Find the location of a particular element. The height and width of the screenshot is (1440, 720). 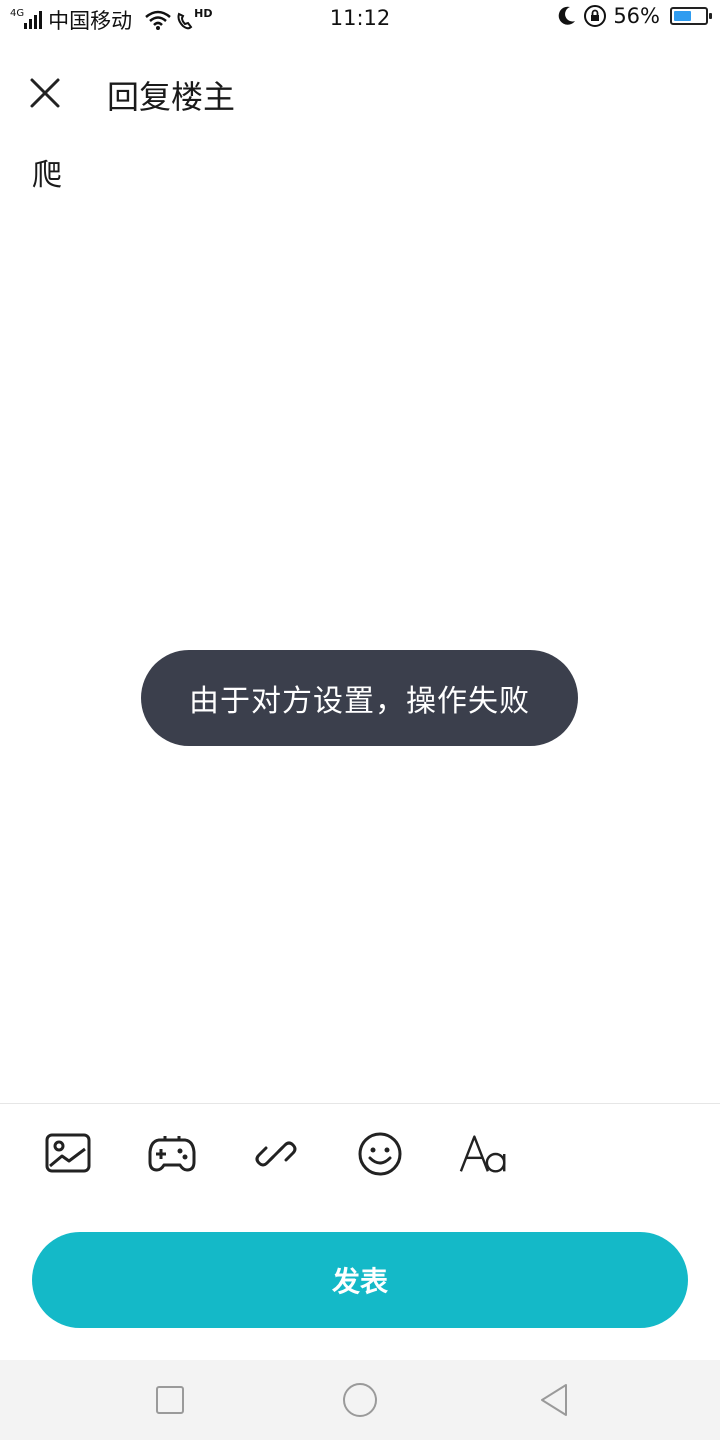

close-icon is located at coordinates (45, 93).